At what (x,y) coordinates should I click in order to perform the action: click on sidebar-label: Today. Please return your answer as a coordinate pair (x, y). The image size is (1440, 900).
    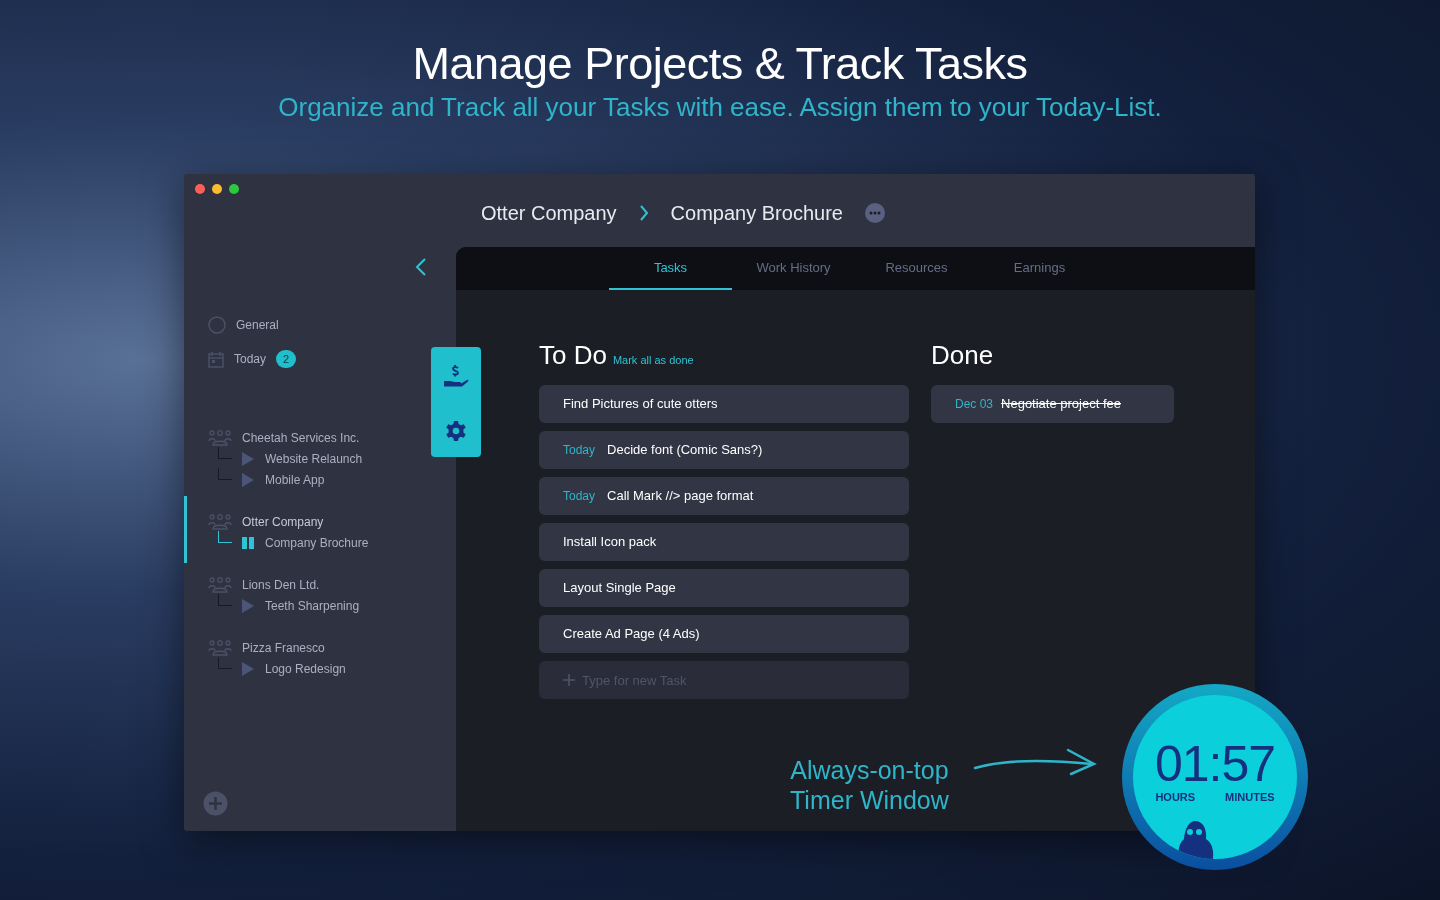
    Looking at the image, I should click on (250, 359).